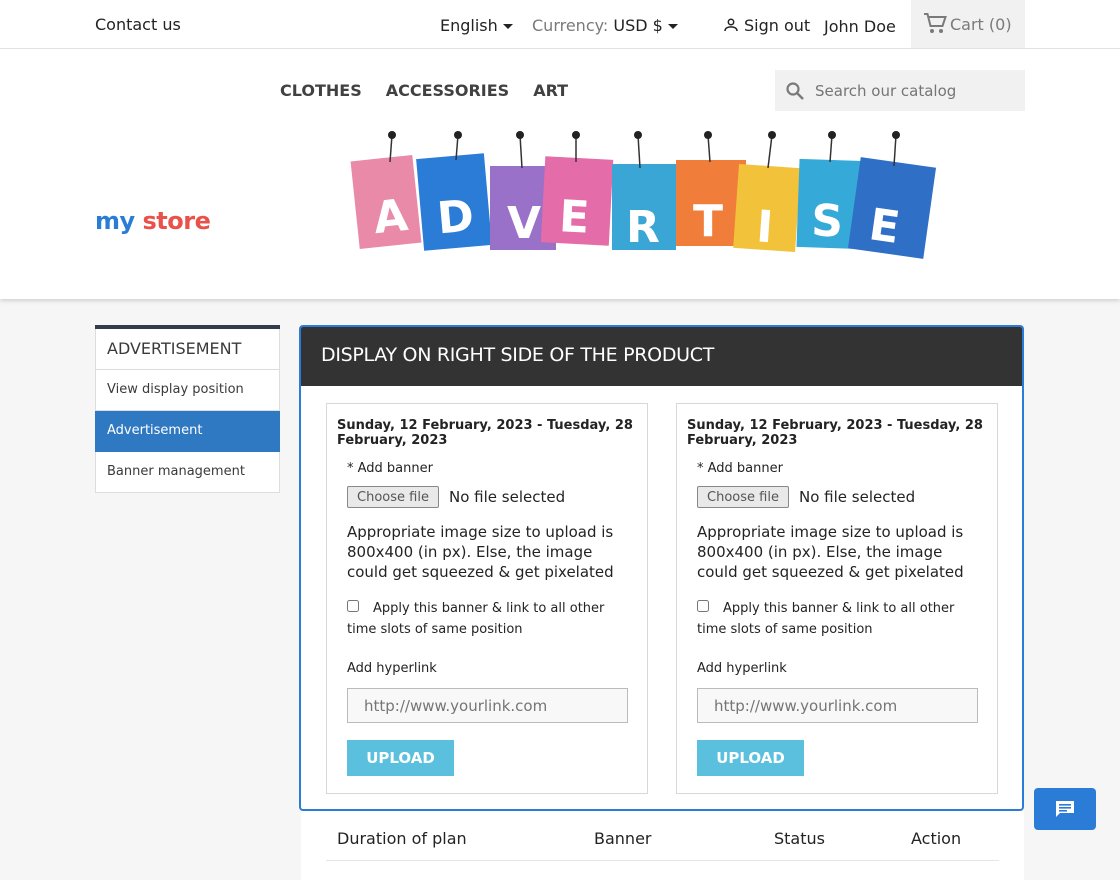 The width and height of the screenshot is (1120, 880). I want to click on search-icon, so click(795, 91).